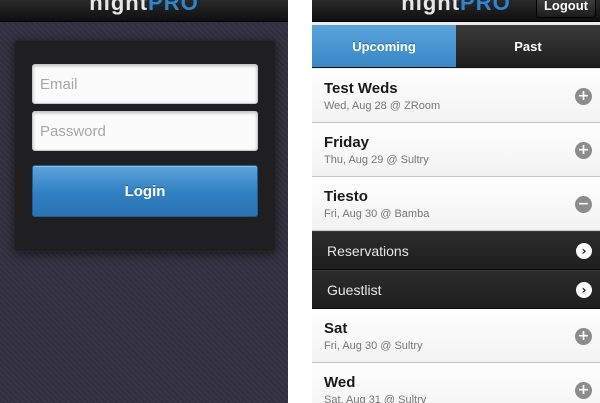 Image resolution: width=600 pixels, height=403 pixels. Describe the element at coordinates (346, 196) in the screenshot. I see `event-title: Tiesto` at that location.